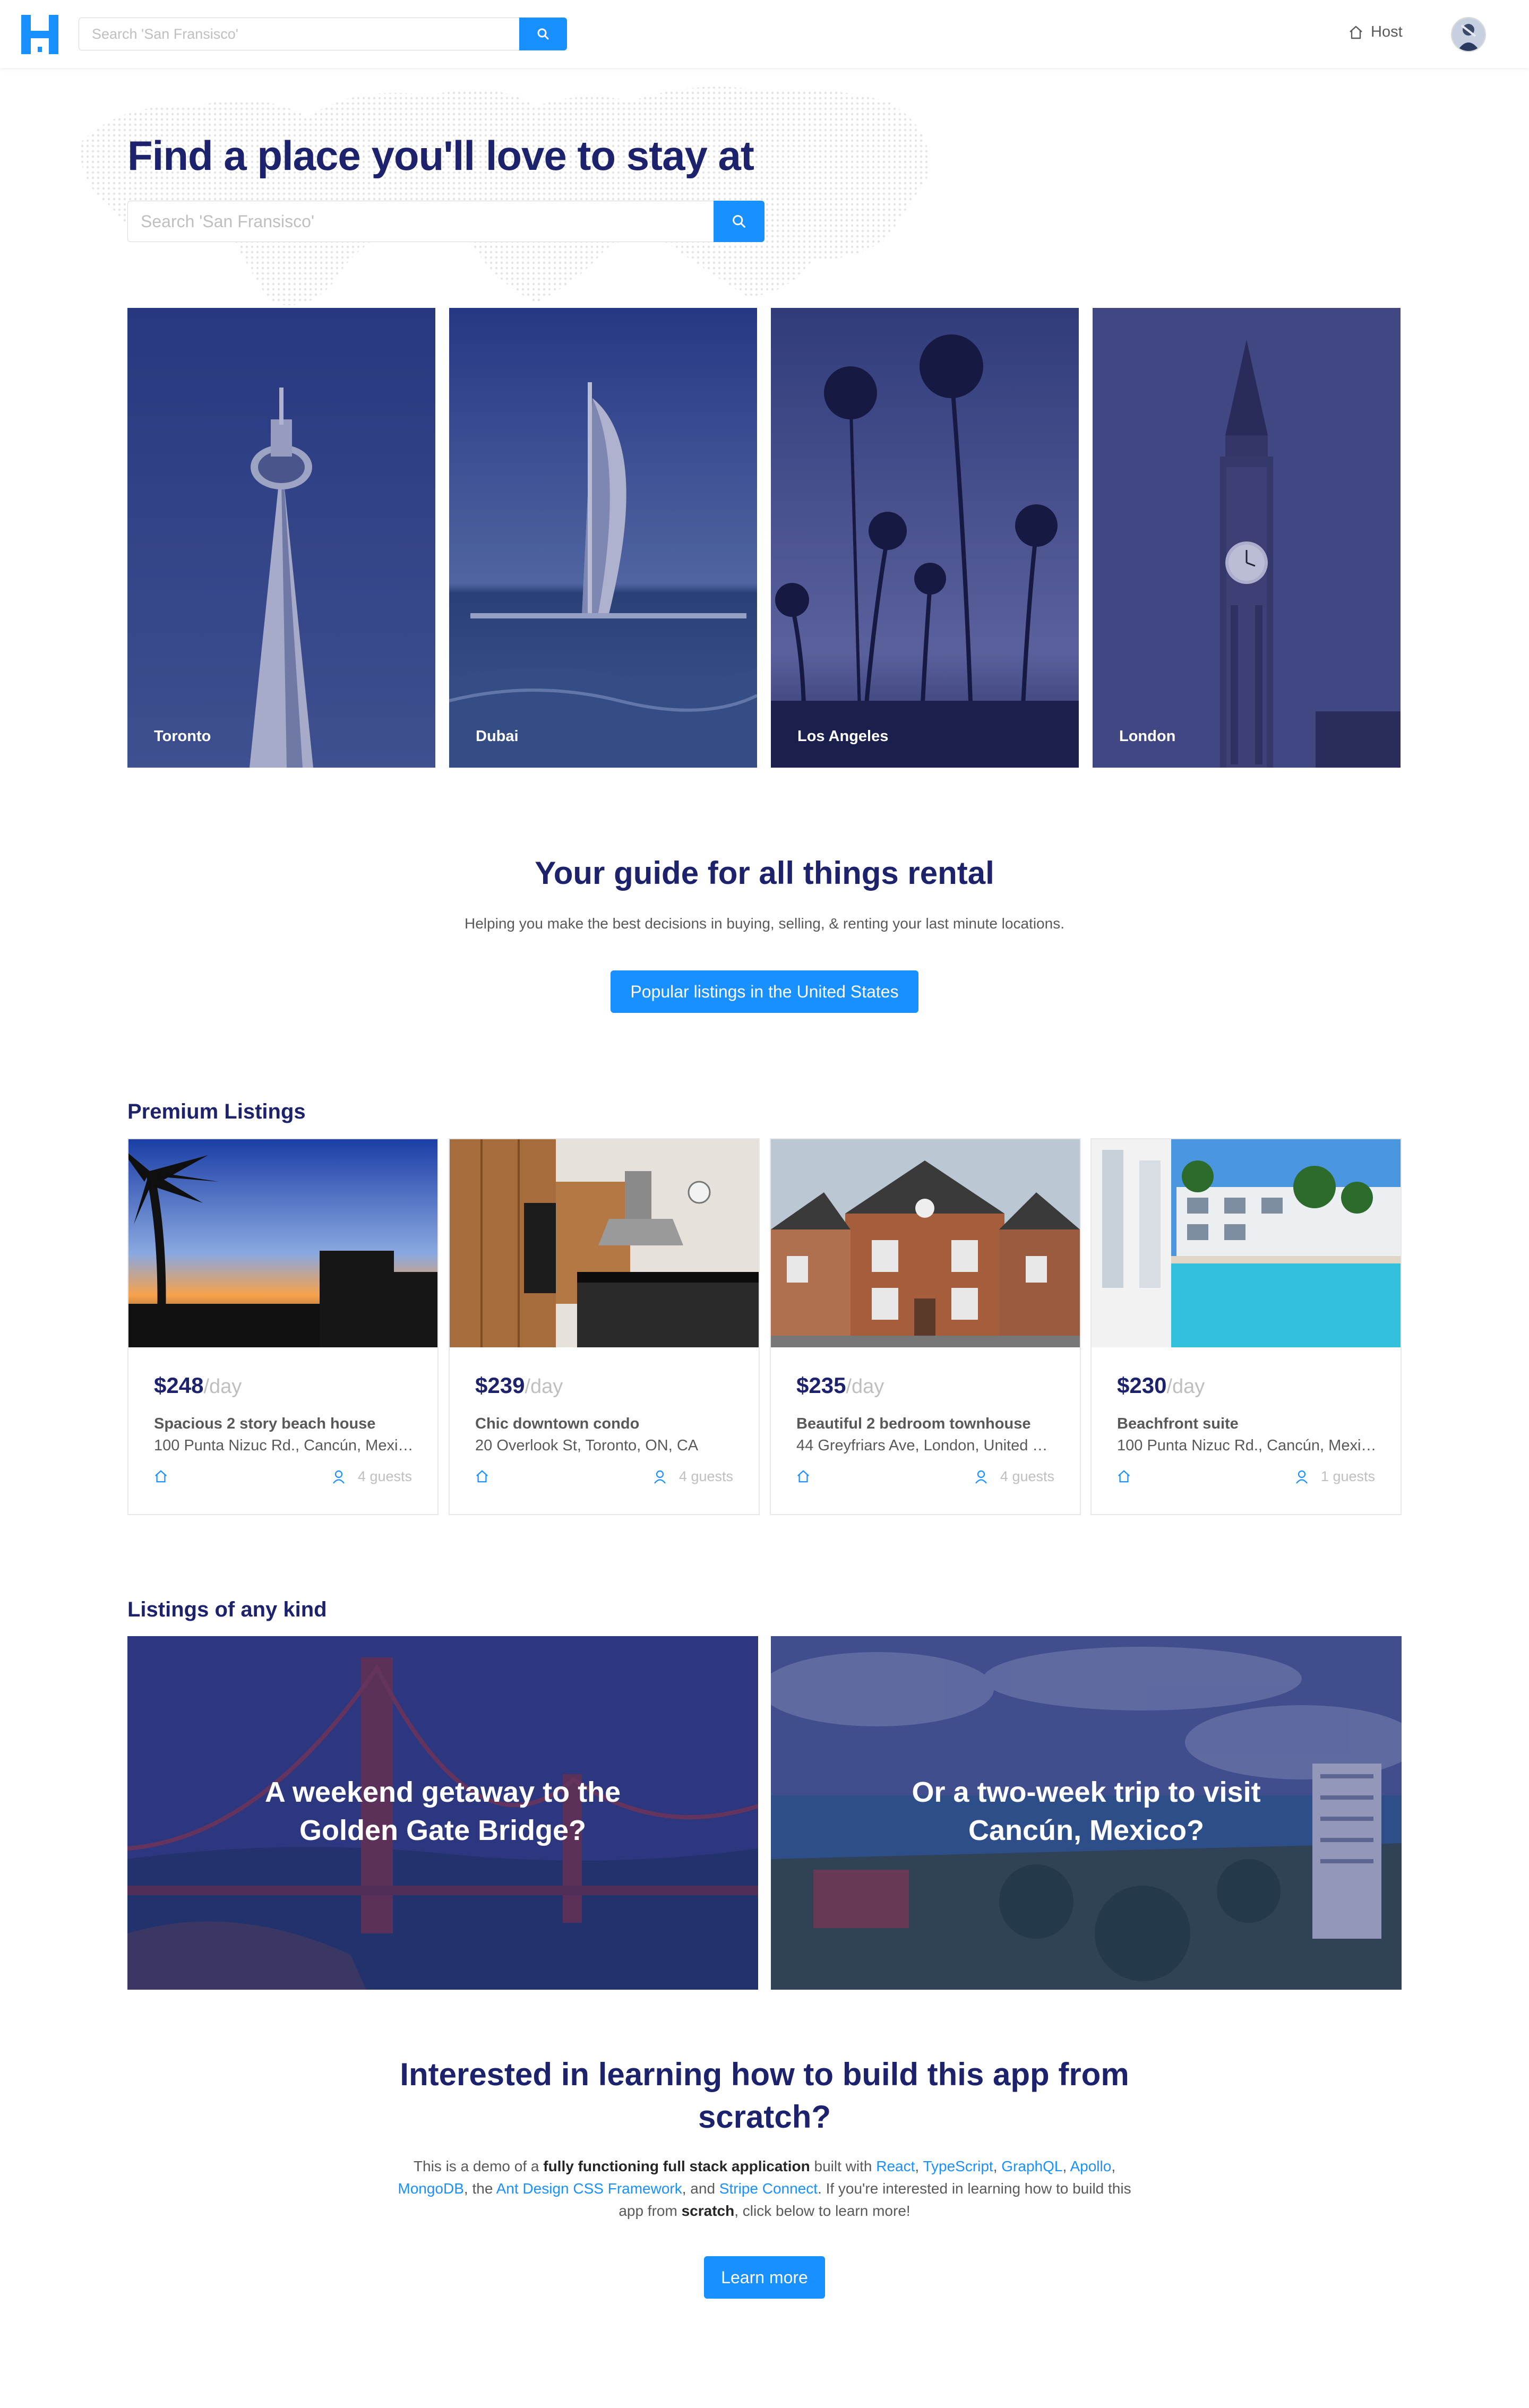 The image size is (1529, 2408). Describe the element at coordinates (182, 736) in the screenshot. I see `city-label: Toronto` at that location.